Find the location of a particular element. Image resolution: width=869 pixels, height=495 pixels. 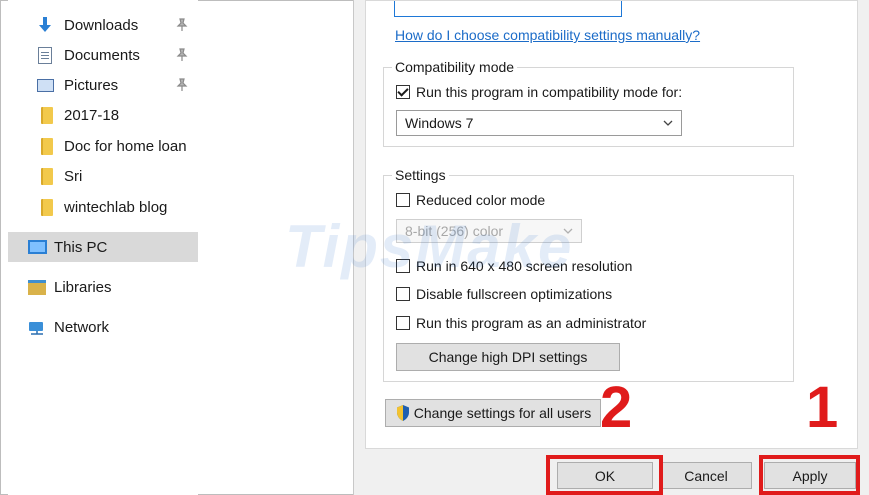

select-value: Windows 7 is located at coordinates (439, 123).